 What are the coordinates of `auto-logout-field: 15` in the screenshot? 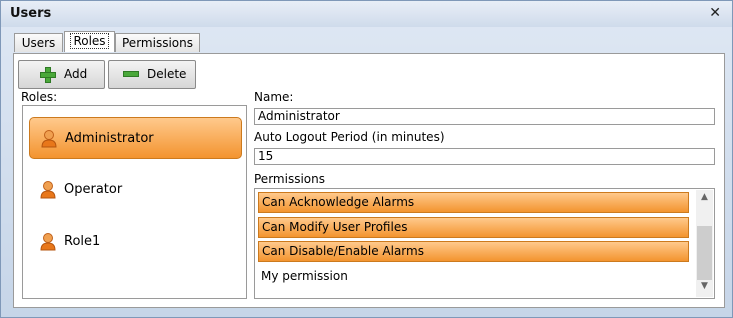 It's located at (484, 156).